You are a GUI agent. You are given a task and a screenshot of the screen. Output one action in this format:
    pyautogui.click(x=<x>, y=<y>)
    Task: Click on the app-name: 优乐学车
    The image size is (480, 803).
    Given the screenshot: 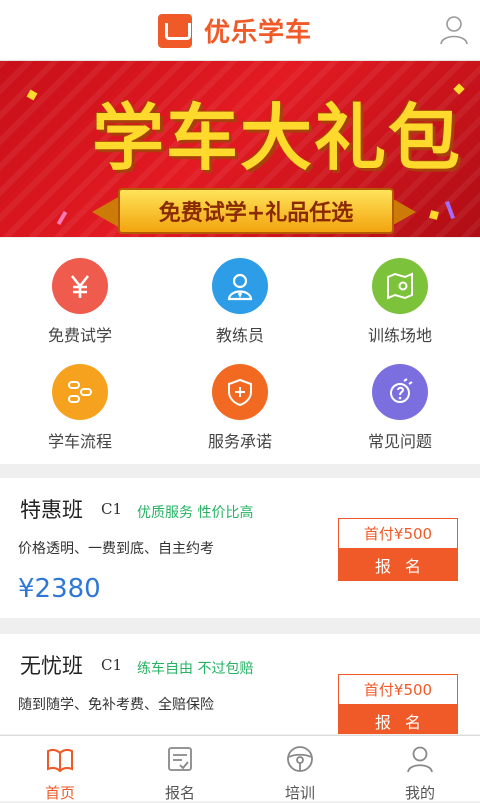 What is the action you would take?
    pyautogui.click(x=258, y=33)
    